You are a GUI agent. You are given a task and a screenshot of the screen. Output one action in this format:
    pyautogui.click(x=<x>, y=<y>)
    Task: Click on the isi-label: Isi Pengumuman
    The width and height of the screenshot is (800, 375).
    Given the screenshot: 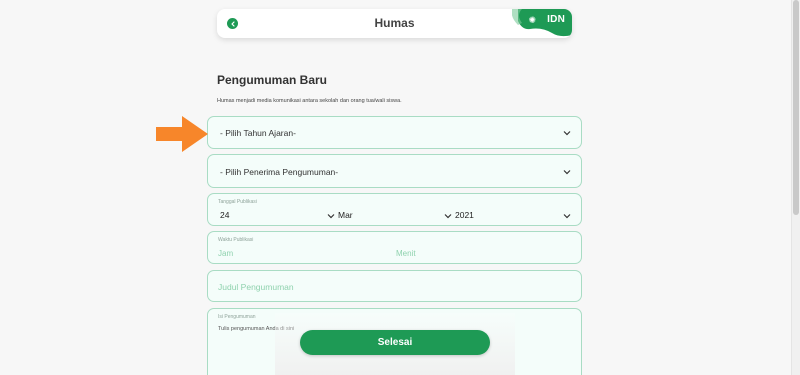 What is the action you would take?
    pyautogui.click(x=237, y=317)
    